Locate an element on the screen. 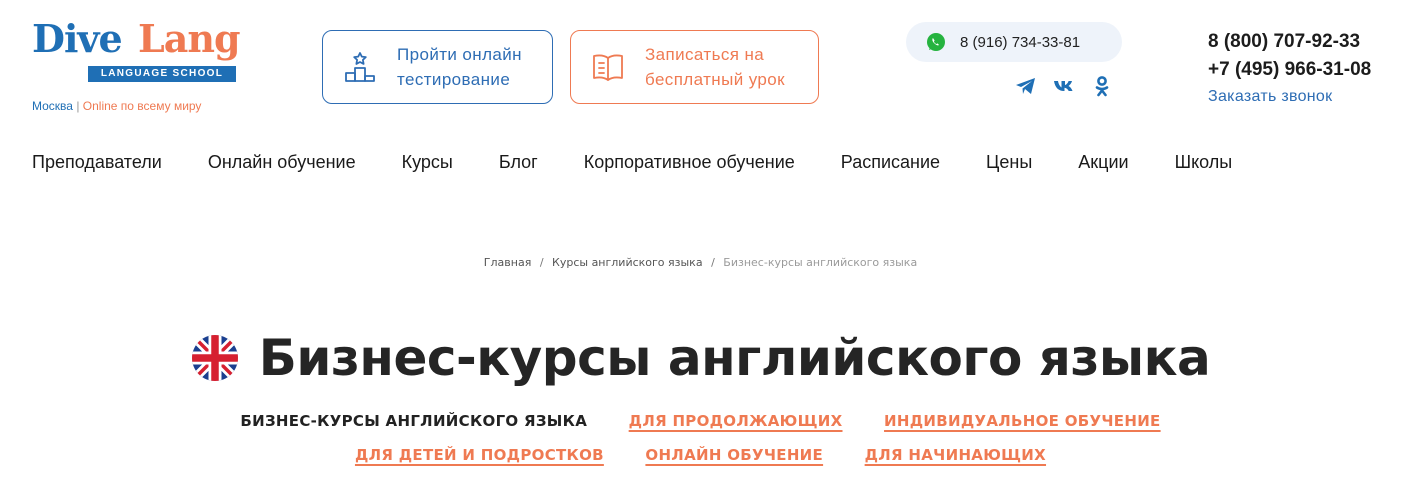 This screenshot has height=500, width=1401. online-test-button: Пройти онлайн тестирование is located at coordinates (437, 67).